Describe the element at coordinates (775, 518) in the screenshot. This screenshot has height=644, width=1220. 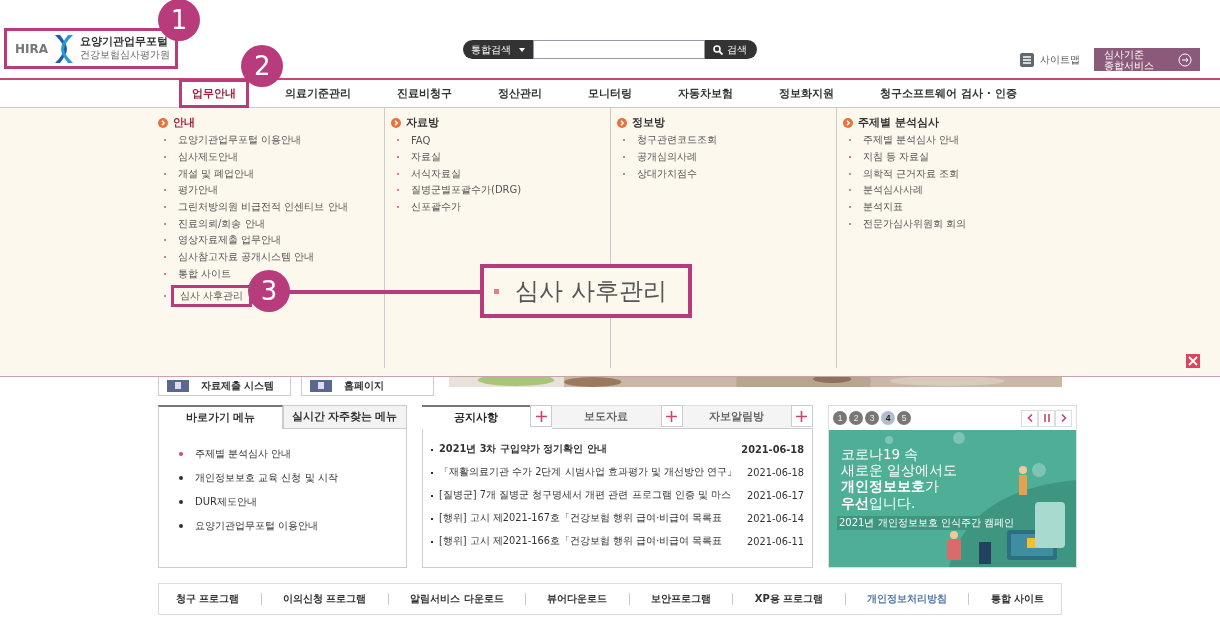
I see `news-date: 2021-06-14` at that location.